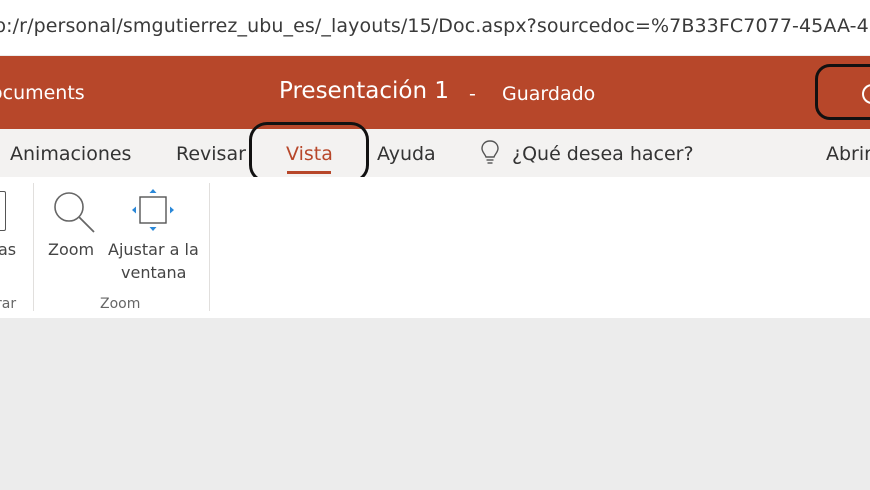 The width and height of the screenshot is (870, 490). Describe the element at coordinates (406, 154) in the screenshot. I see `tab-ayuda: Ayuda` at that location.